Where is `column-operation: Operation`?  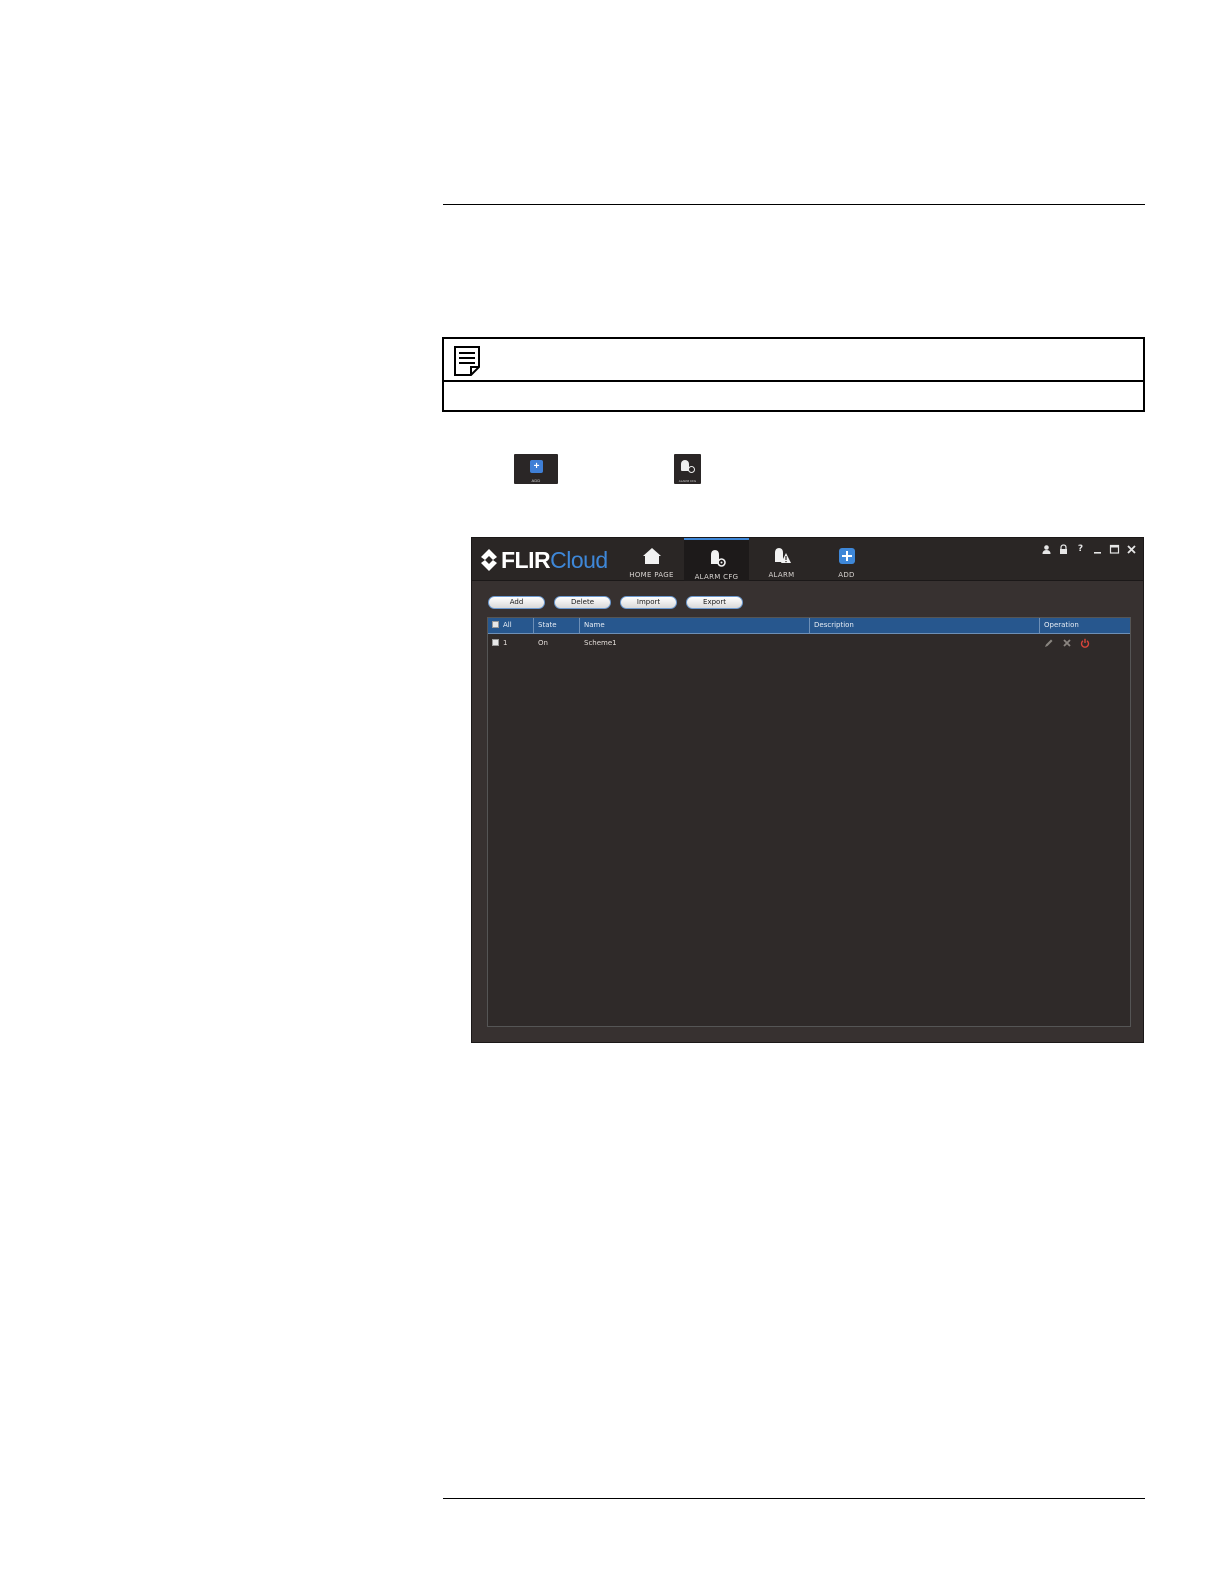 column-operation: Operation is located at coordinates (1061, 625).